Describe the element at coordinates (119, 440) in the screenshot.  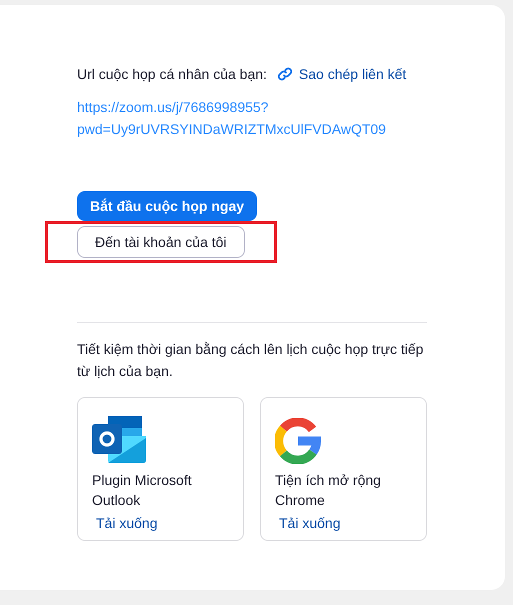
I see `outlook-icon` at that location.